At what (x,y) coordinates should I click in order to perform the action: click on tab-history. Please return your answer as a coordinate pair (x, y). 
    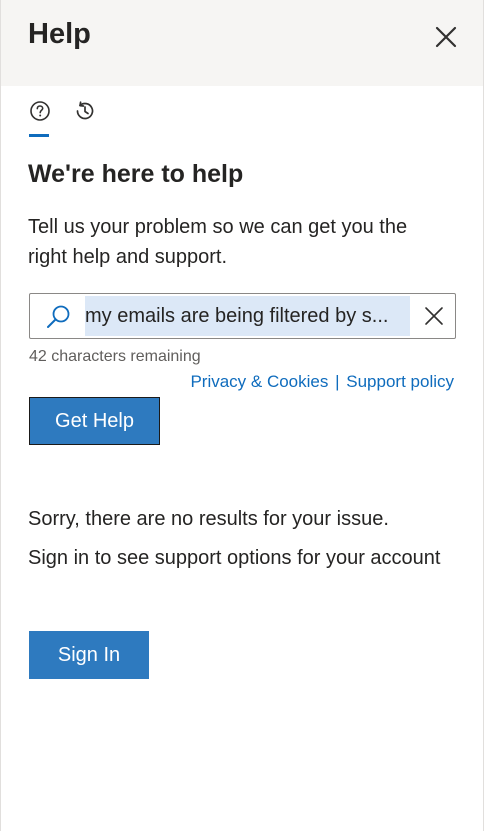
    Looking at the image, I should click on (85, 111).